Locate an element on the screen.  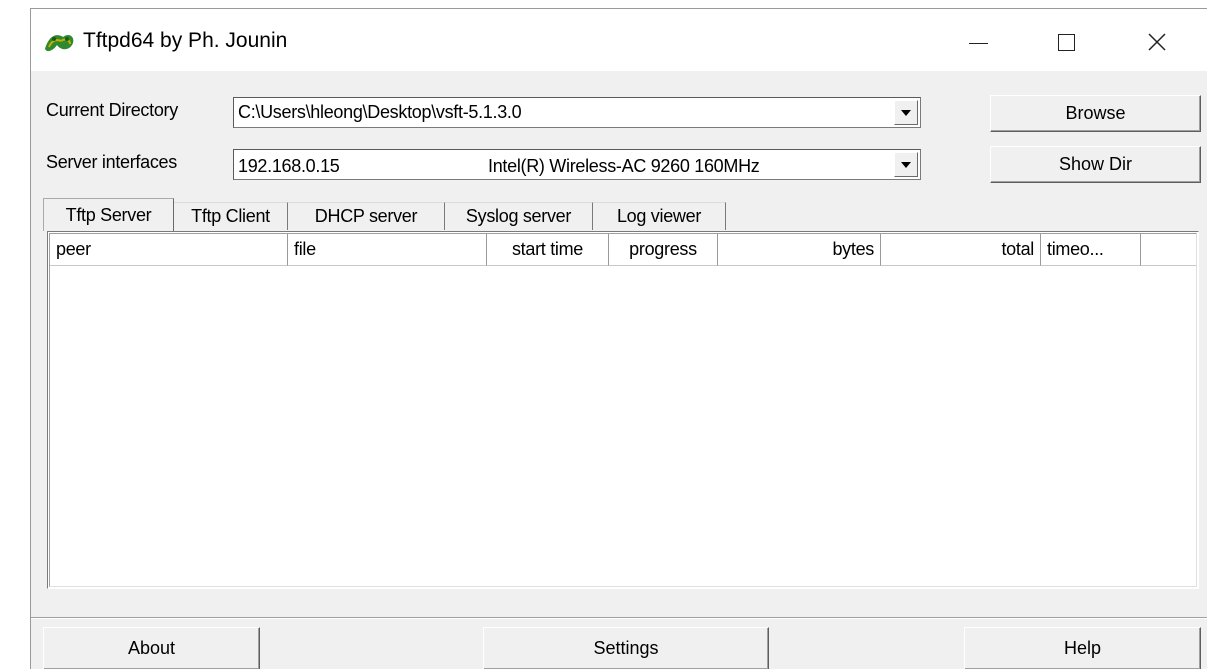
maximize-button is located at coordinates (1066, 42).